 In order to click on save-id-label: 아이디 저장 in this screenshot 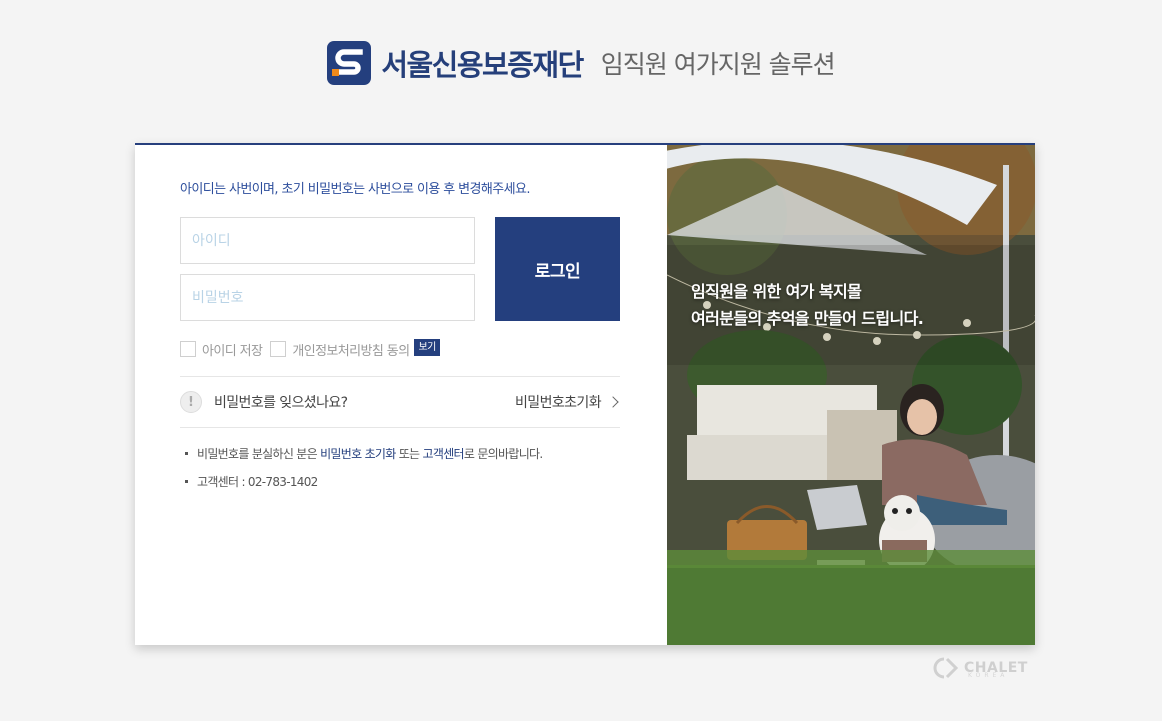, I will do `click(232, 349)`.